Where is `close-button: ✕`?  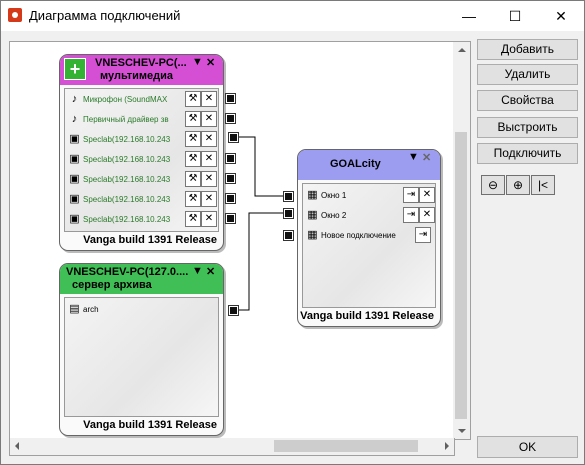 close-button: ✕ is located at coordinates (561, 16).